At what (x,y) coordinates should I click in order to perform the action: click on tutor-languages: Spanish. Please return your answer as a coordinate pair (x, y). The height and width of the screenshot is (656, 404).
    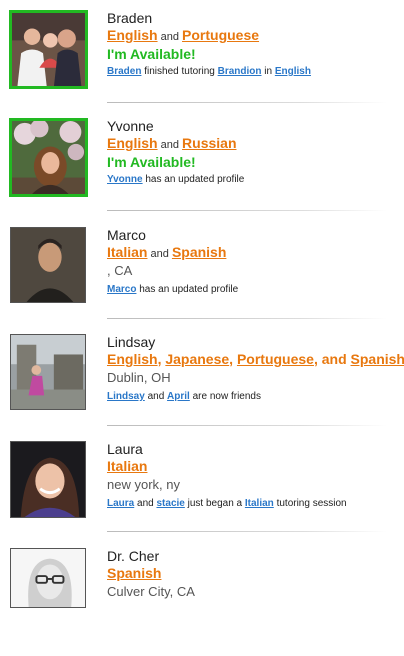
    Looking at the image, I should click on (252, 574).